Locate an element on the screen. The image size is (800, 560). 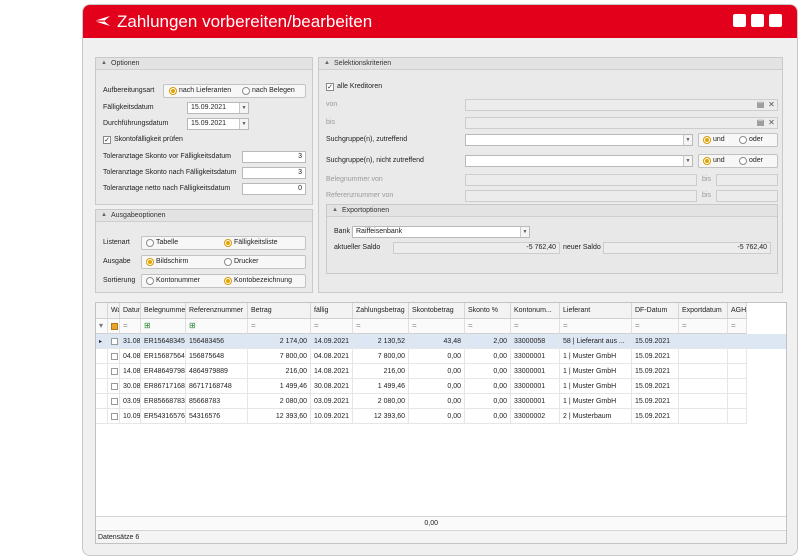
filter-cell-lieferant: = is located at coordinates (596, 326).